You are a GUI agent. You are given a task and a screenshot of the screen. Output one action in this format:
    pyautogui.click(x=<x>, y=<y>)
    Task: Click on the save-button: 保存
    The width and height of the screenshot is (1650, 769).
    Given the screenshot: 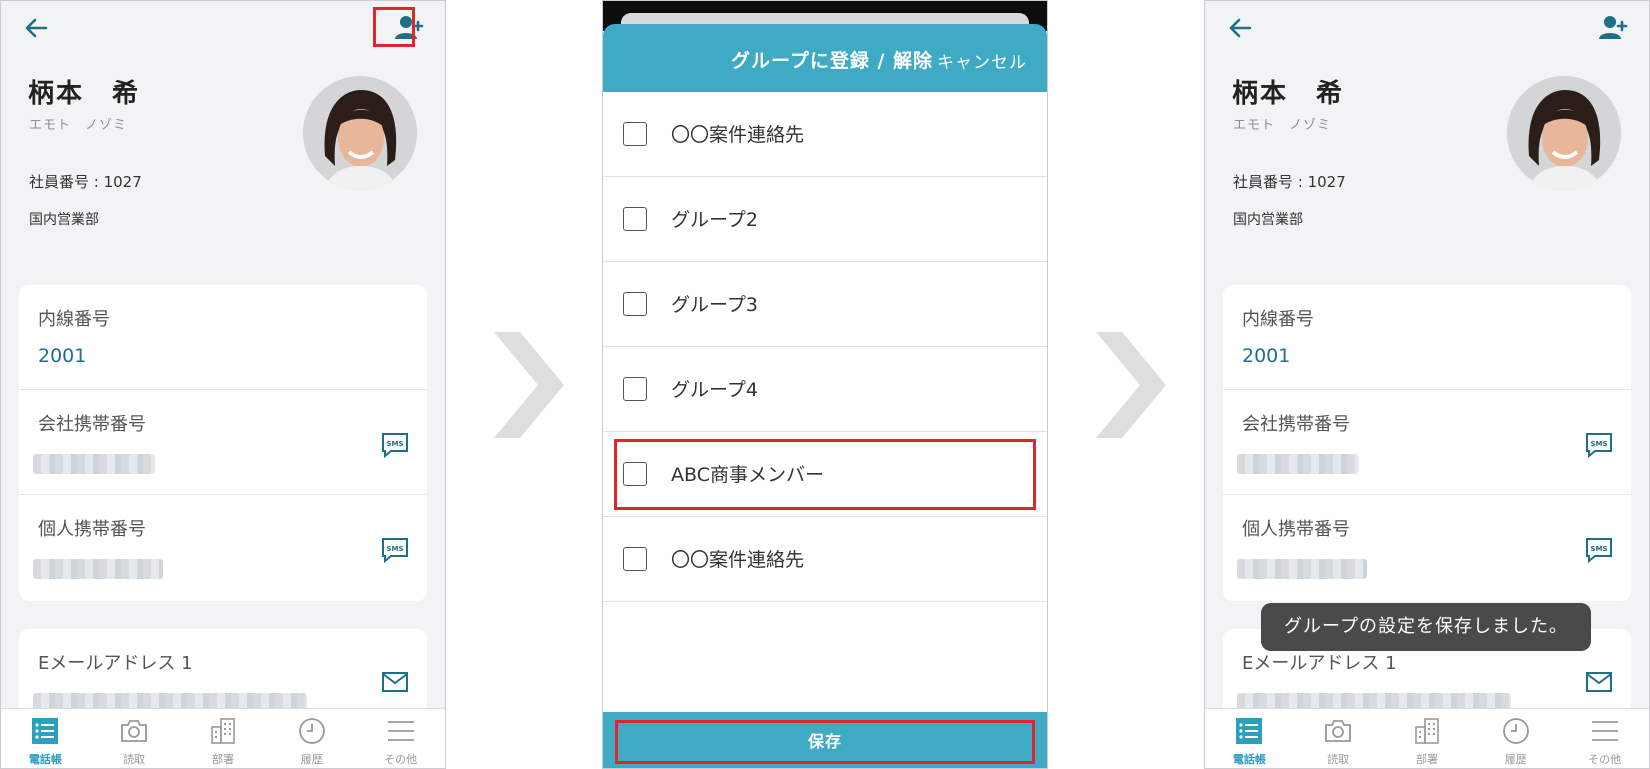 What is the action you would take?
    pyautogui.click(x=825, y=742)
    